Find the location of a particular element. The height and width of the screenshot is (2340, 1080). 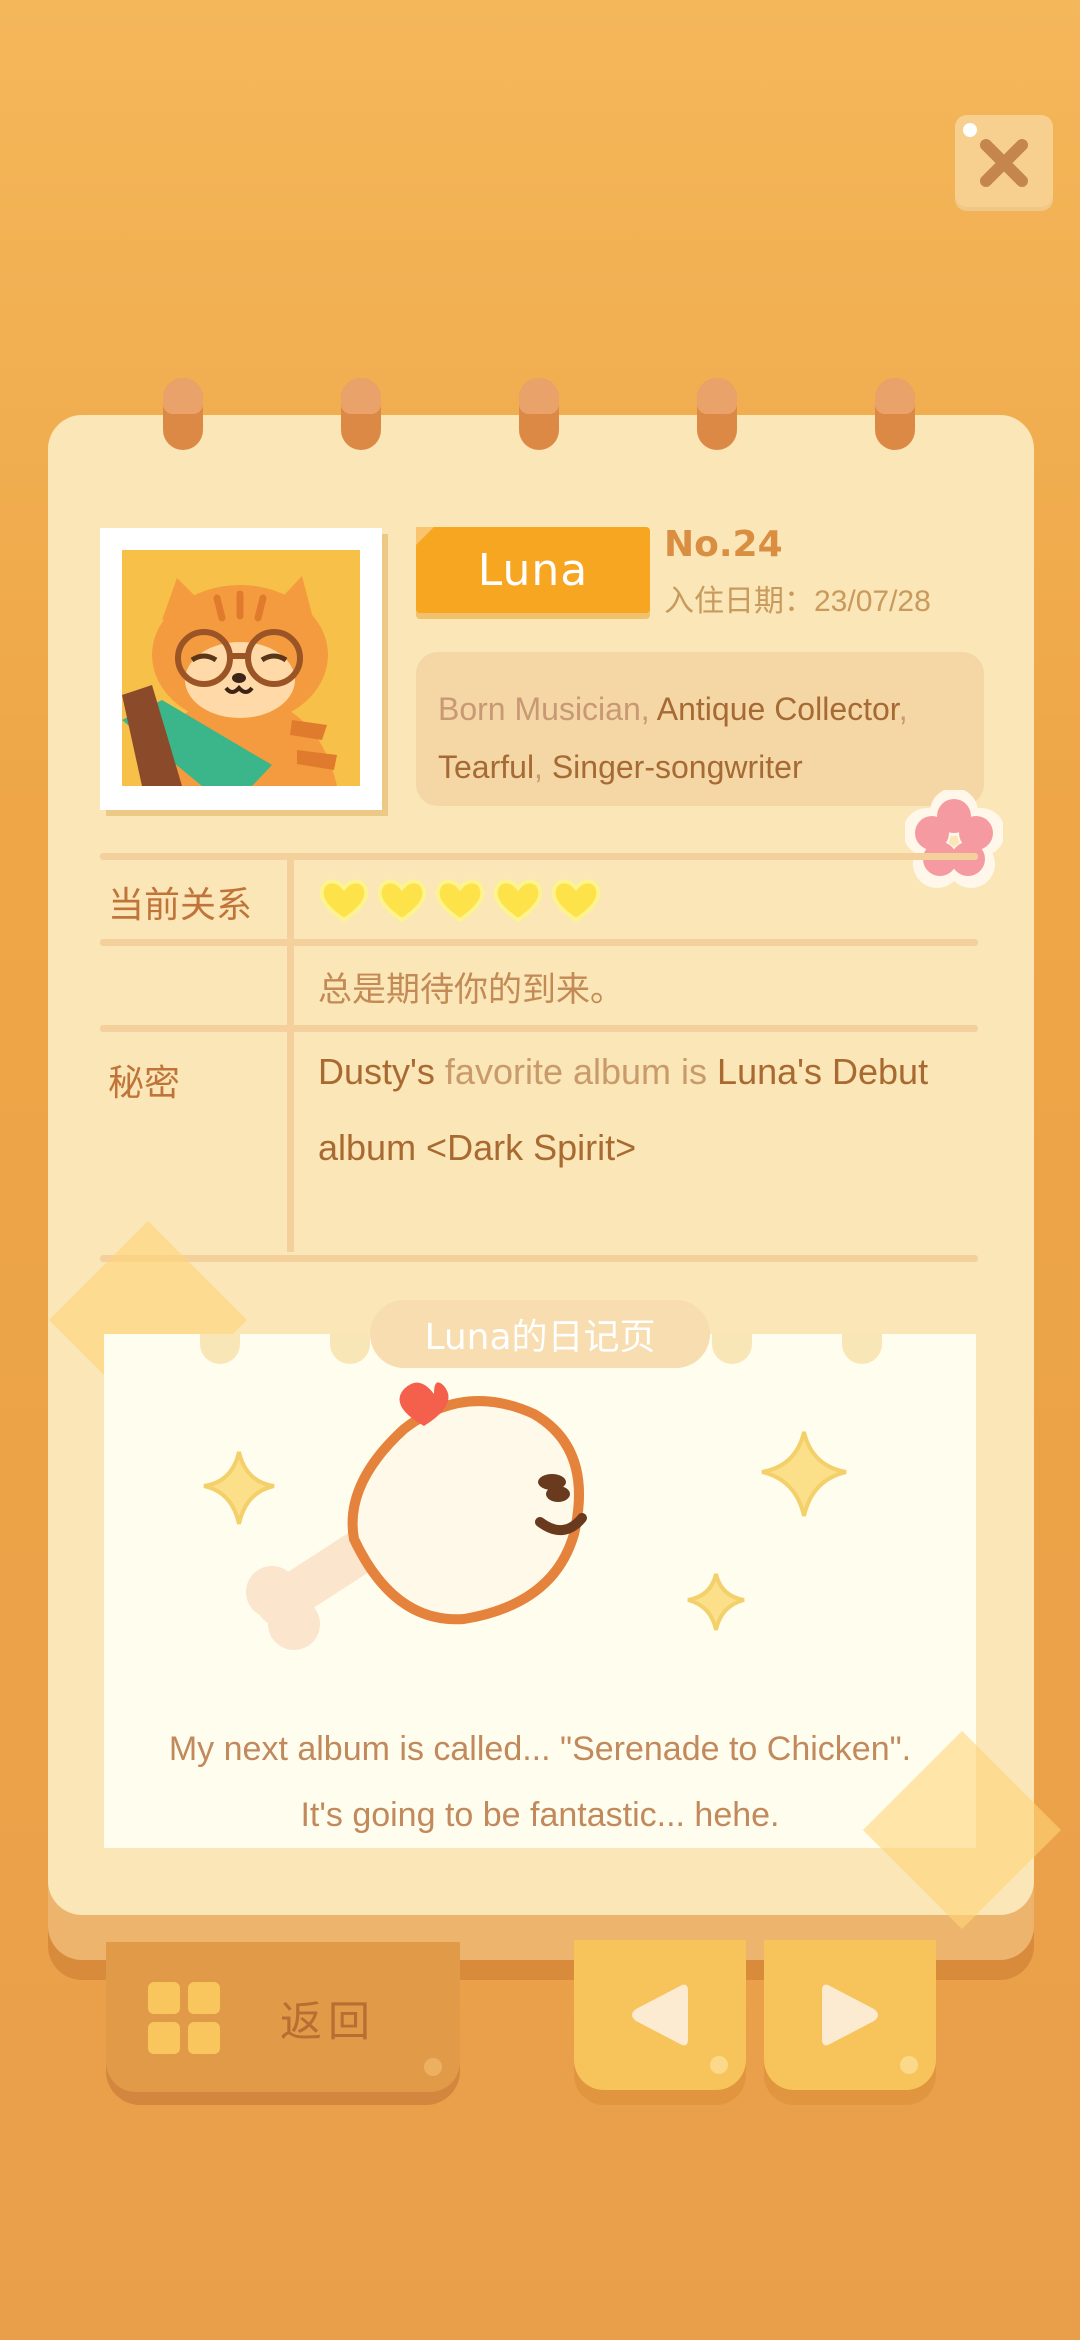

trait-tag: Tearful is located at coordinates (486, 767).